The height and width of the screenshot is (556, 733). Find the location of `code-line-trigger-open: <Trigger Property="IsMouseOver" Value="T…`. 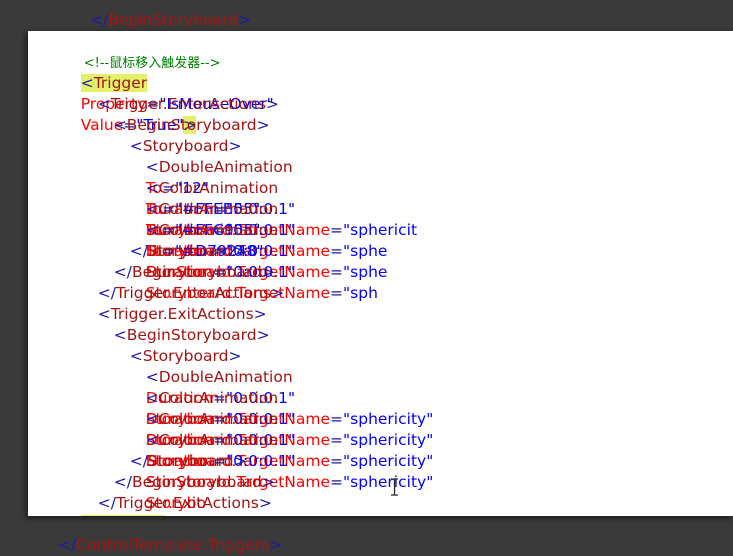

code-line-trigger-open: <Trigger Property="IsMouseOver" Value="T… is located at coordinates (177, 104).